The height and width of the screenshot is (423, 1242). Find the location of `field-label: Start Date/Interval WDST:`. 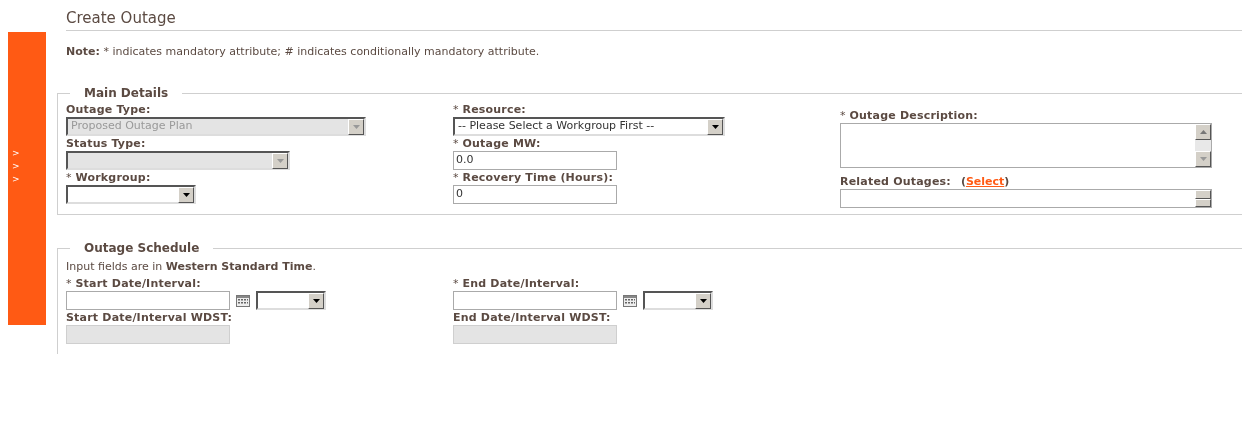

field-label: Start Date/Interval WDST: is located at coordinates (149, 317).